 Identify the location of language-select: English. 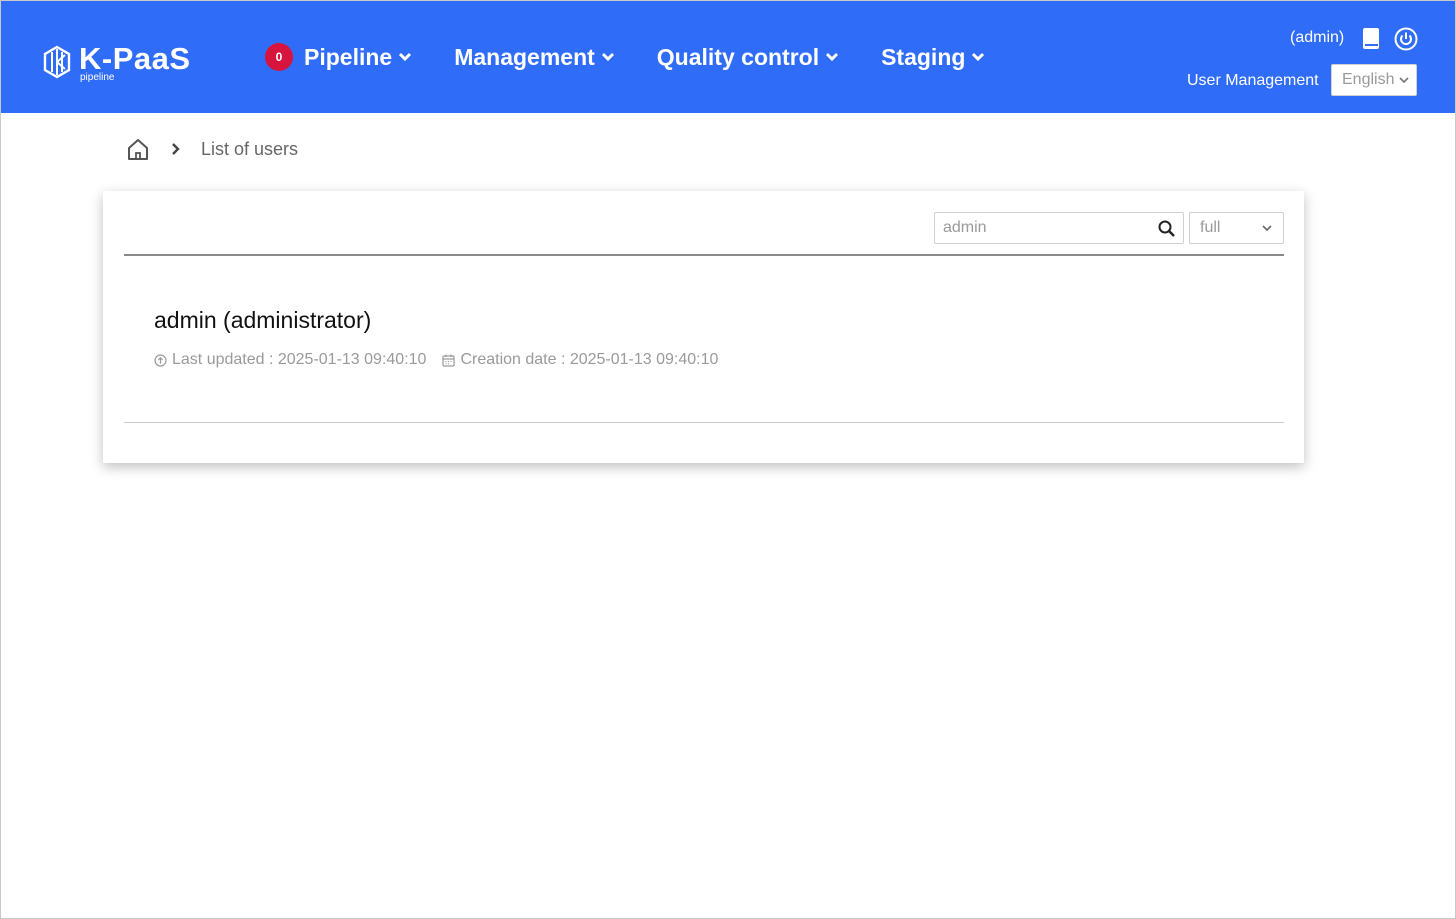
(1374, 80).